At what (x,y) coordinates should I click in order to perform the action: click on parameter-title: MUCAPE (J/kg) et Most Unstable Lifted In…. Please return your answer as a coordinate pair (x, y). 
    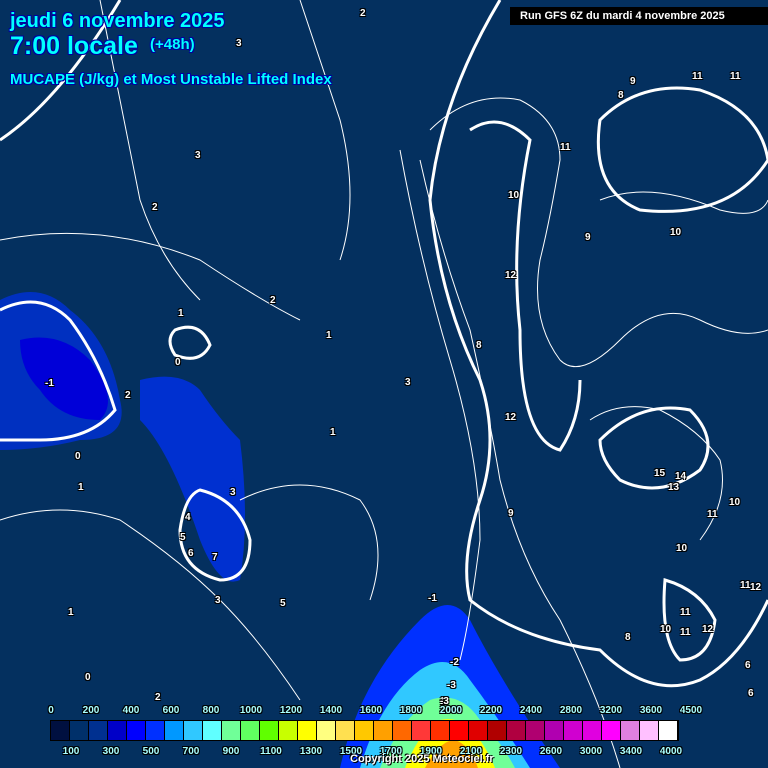
    Looking at the image, I should click on (171, 79).